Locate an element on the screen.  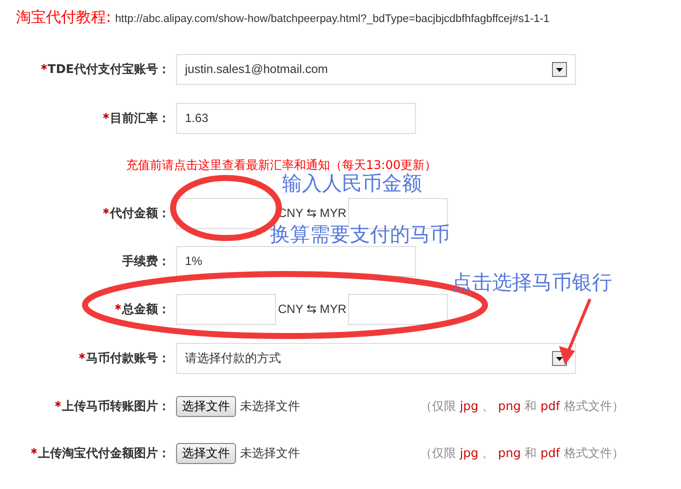
field-label: 手续费： is located at coordinates (146, 261).